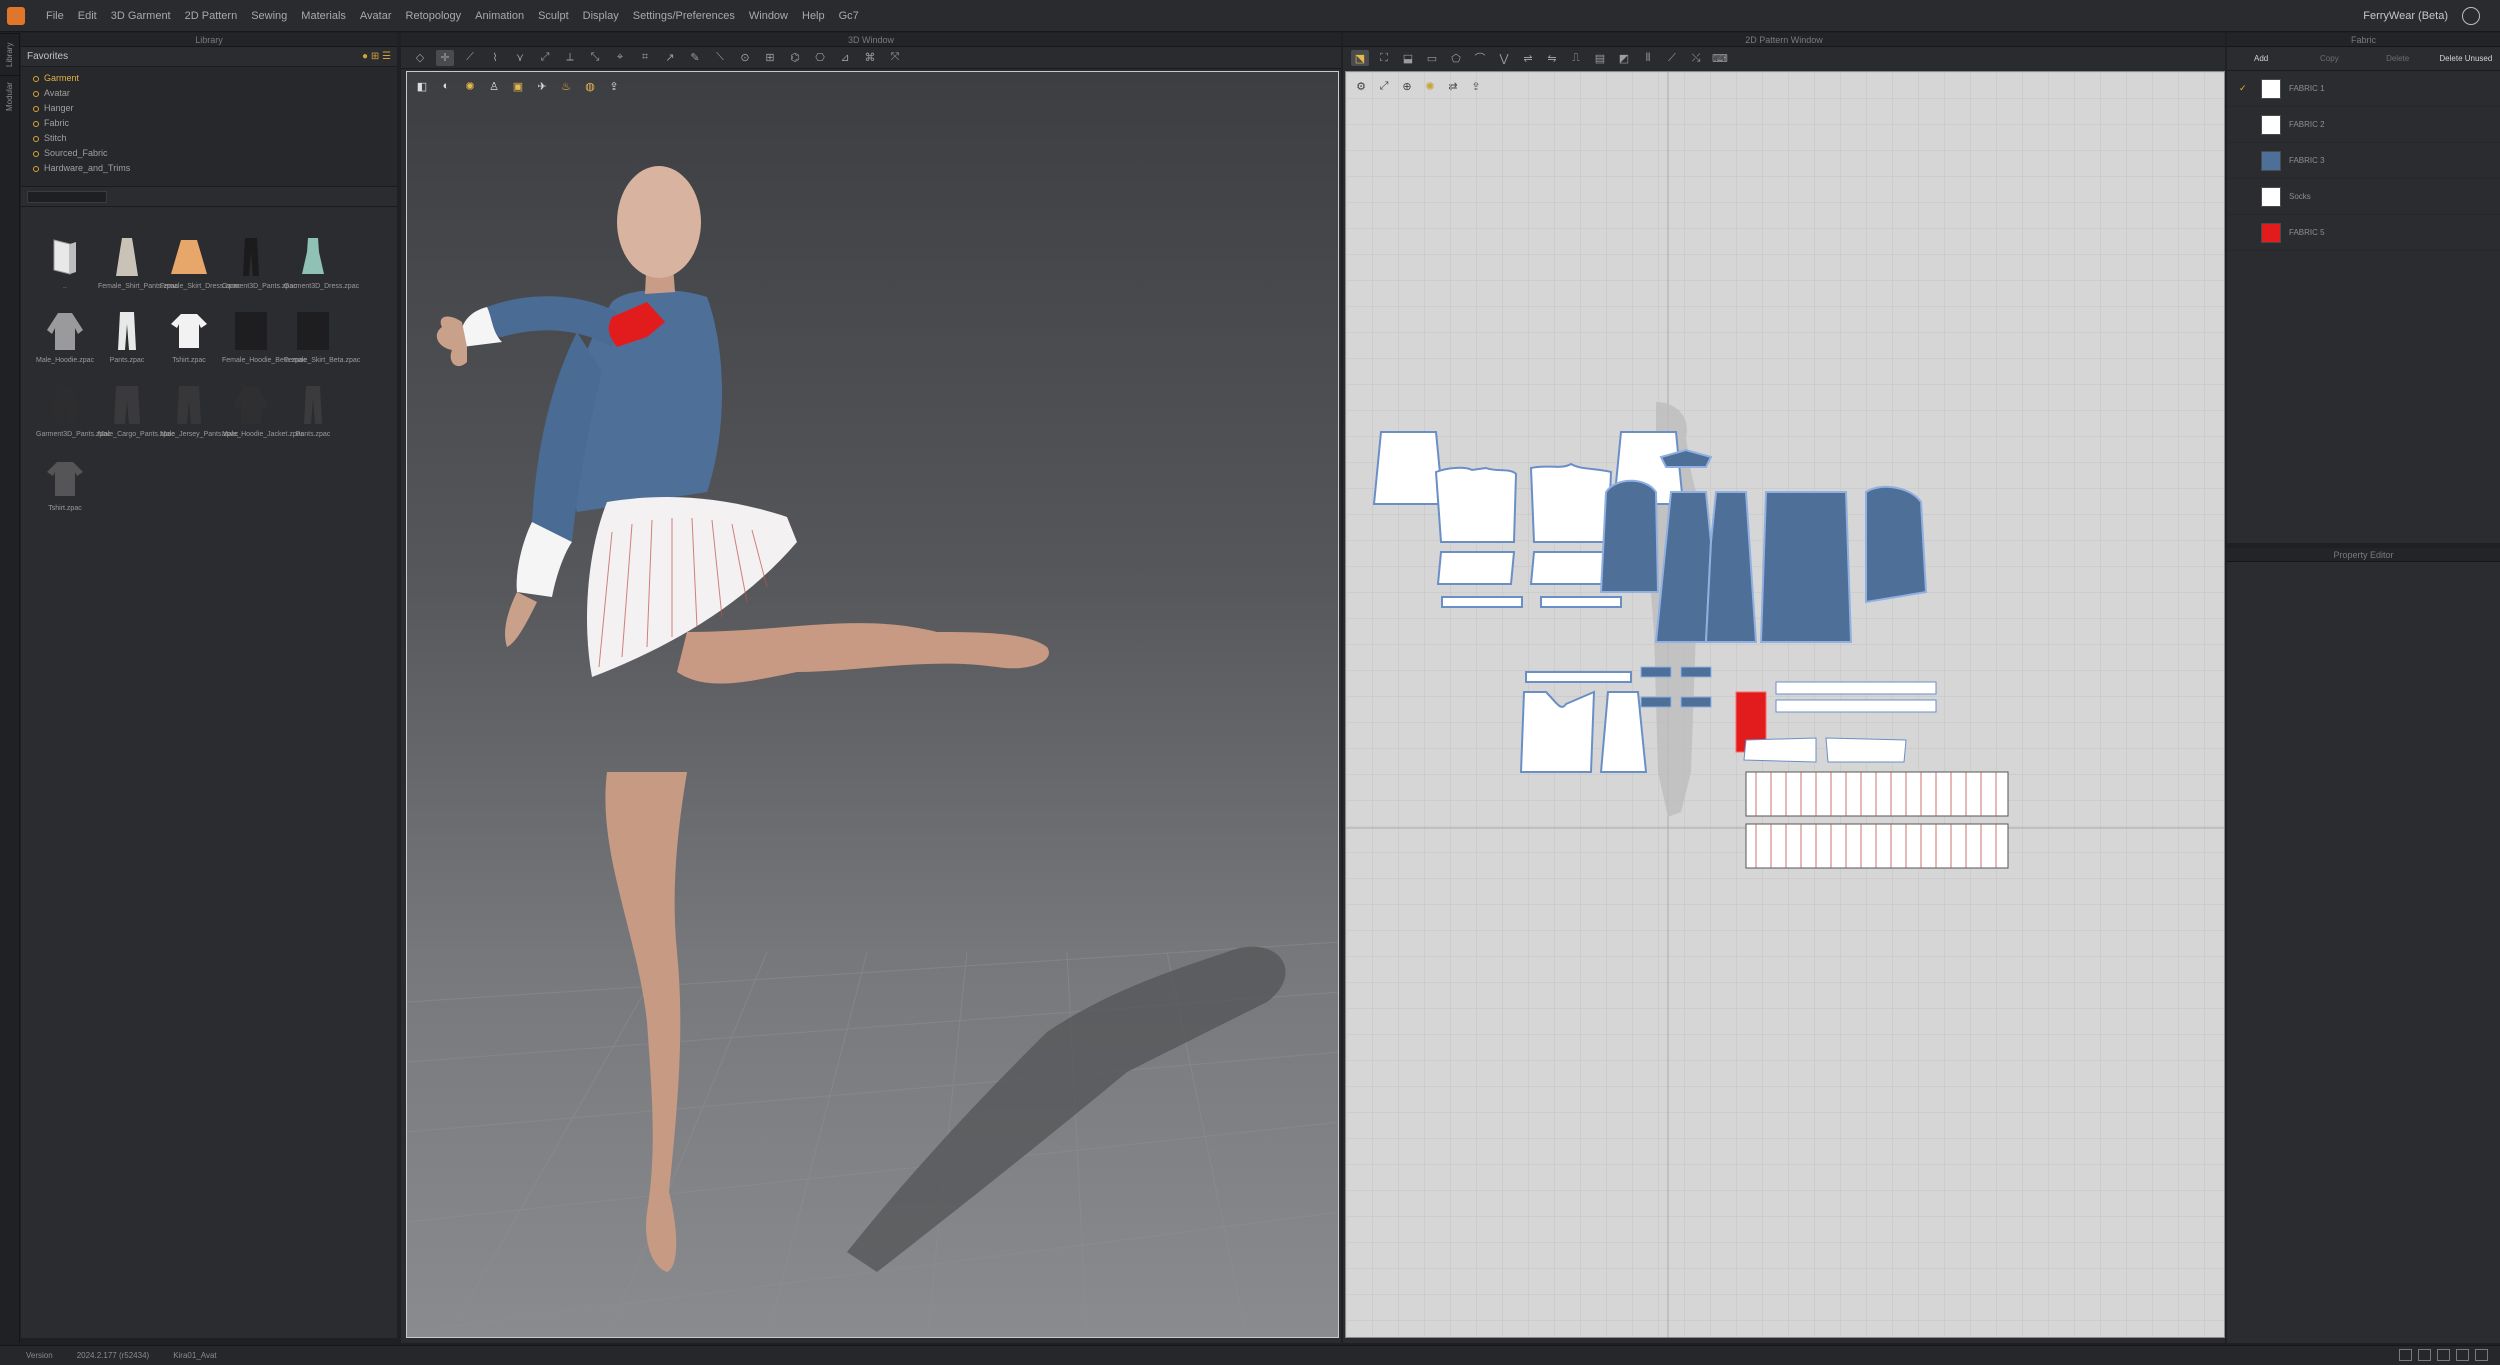 Image resolution: width=2500 pixels, height=1365 pixels. What do you see at coordinates (215, 138) in the screenshot?
I see `tree-item-stitch: Stitch` at bounding box center [215, 138].